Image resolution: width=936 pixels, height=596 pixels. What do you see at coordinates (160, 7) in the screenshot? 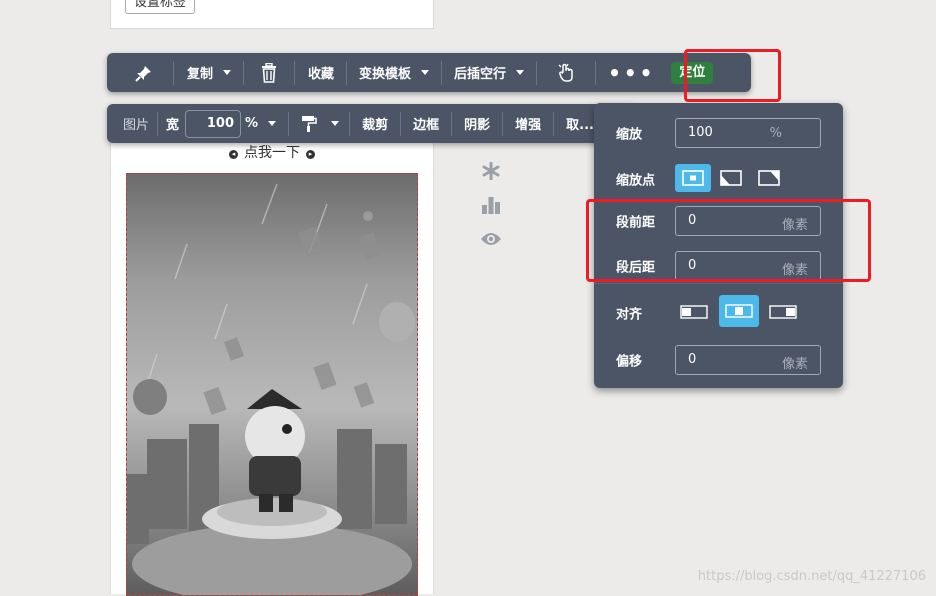
I see `set-tag-button: 设置标签` at bounding box center [160, 7].